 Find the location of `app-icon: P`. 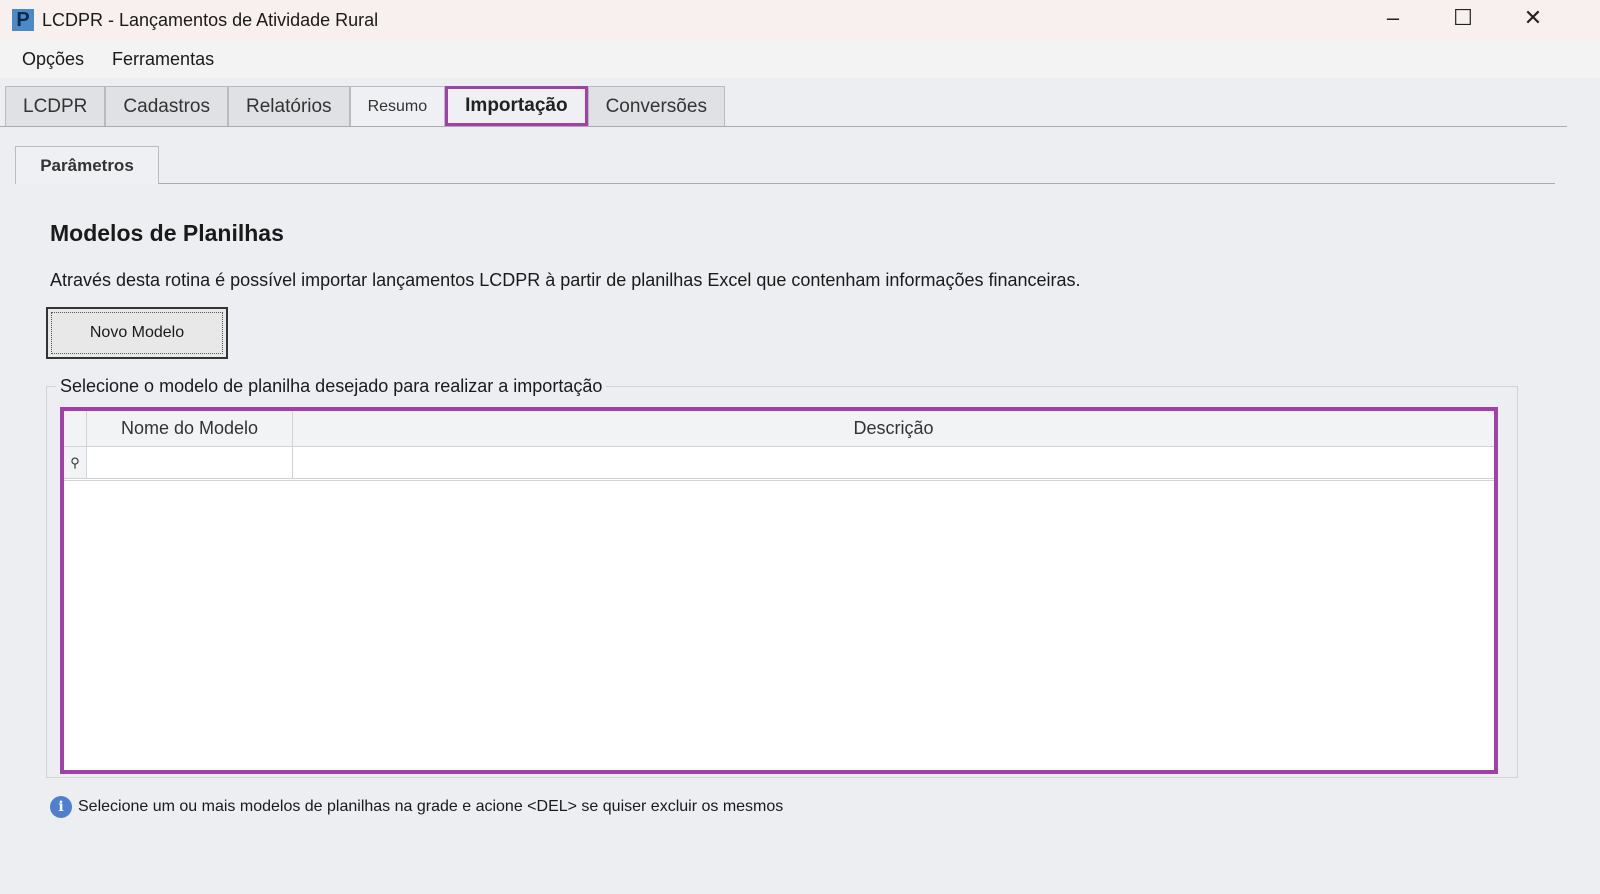

app-icon: P is located at coordinates (23, 20).